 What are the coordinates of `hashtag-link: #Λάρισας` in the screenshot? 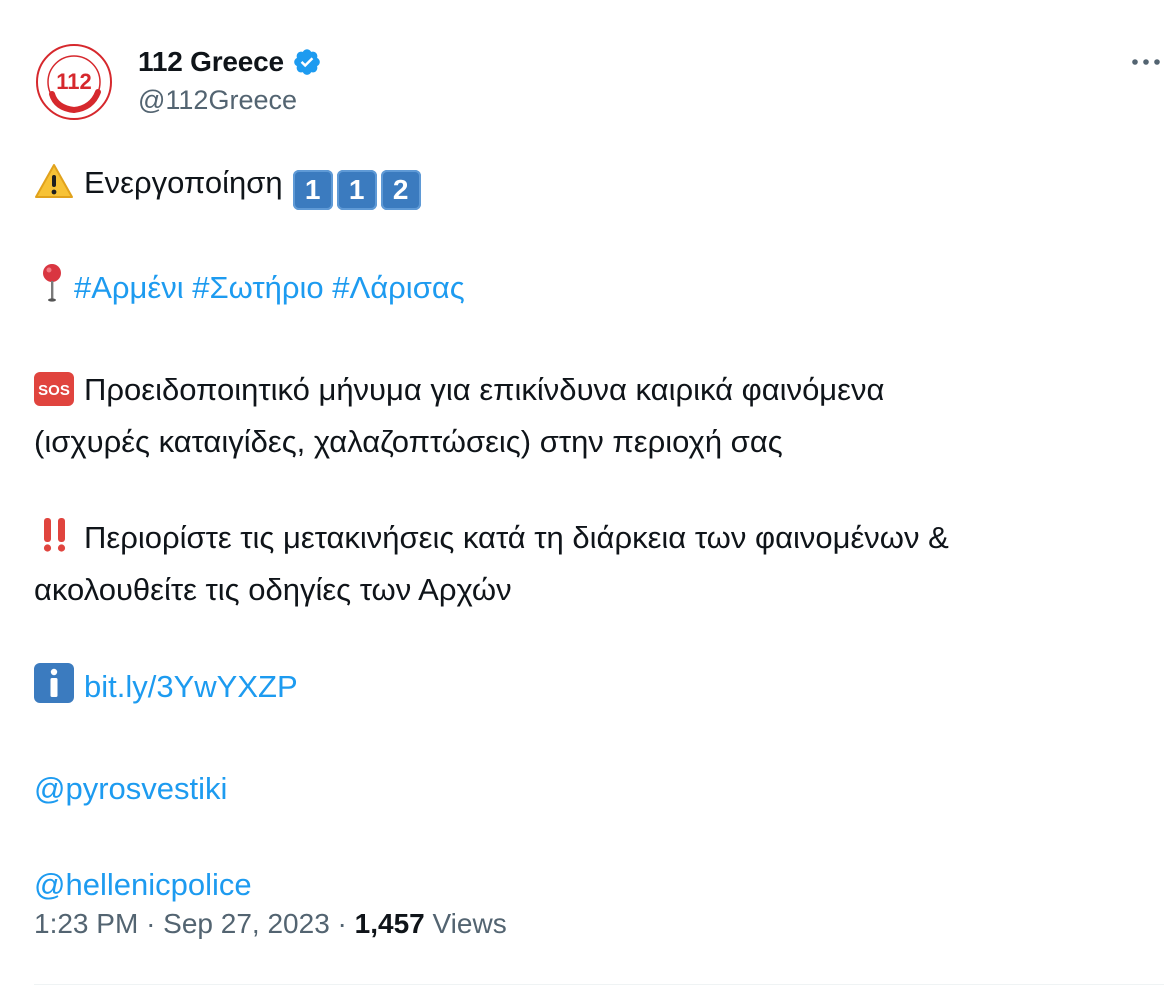 It's located at (398, 287).